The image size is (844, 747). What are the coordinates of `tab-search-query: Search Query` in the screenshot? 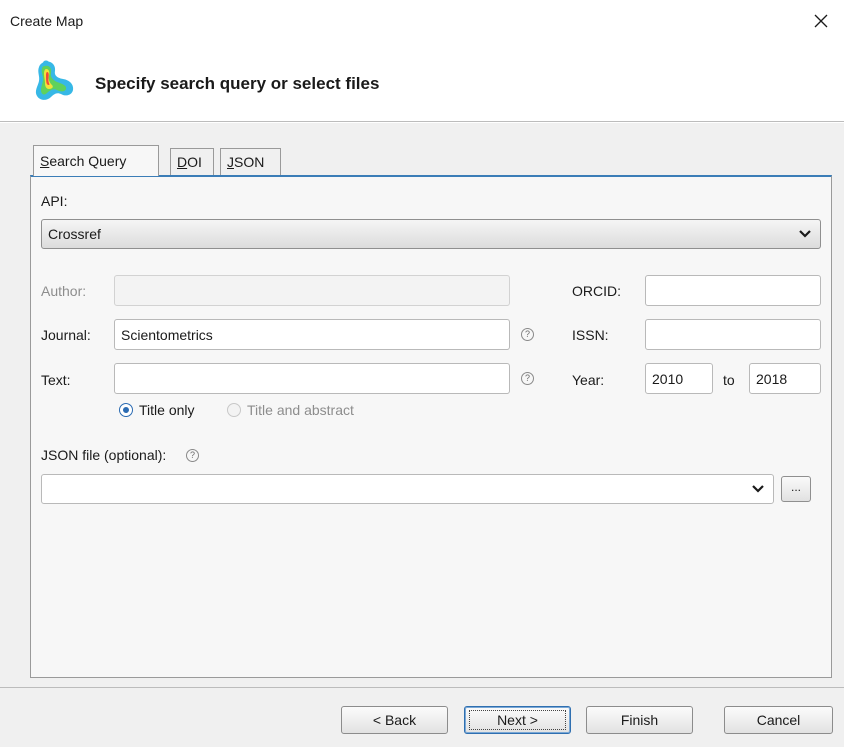 It's located at (96, 160).